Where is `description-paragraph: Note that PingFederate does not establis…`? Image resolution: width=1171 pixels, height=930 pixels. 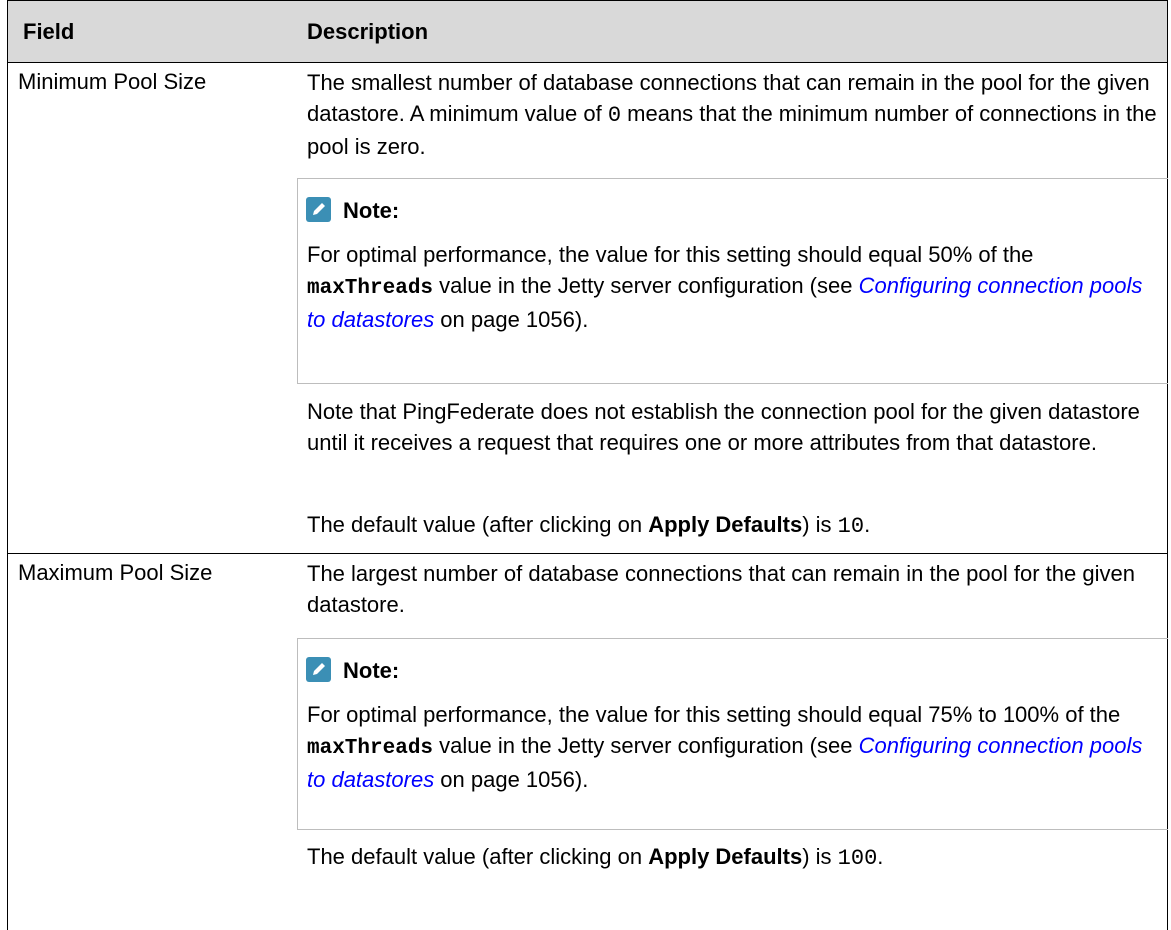 description-paragraph: Note that PingFederate does not establis… is located at coordinates (723, 427).